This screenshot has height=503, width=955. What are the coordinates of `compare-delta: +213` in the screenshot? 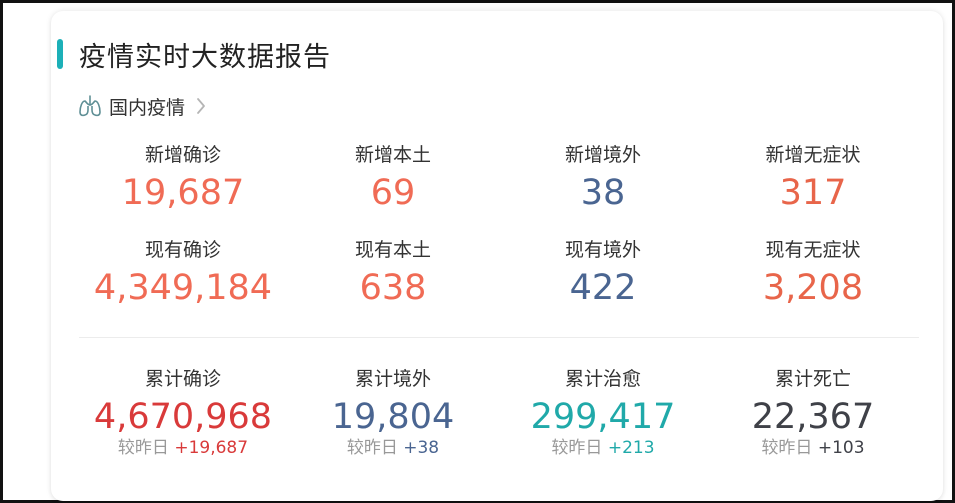 It's located at (631, 448).